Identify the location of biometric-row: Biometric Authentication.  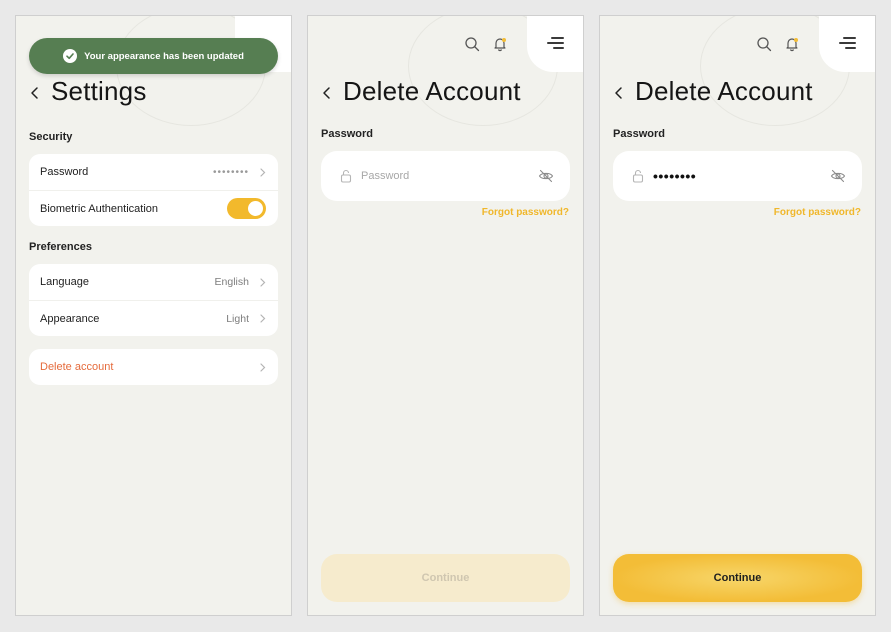
(153, 208).